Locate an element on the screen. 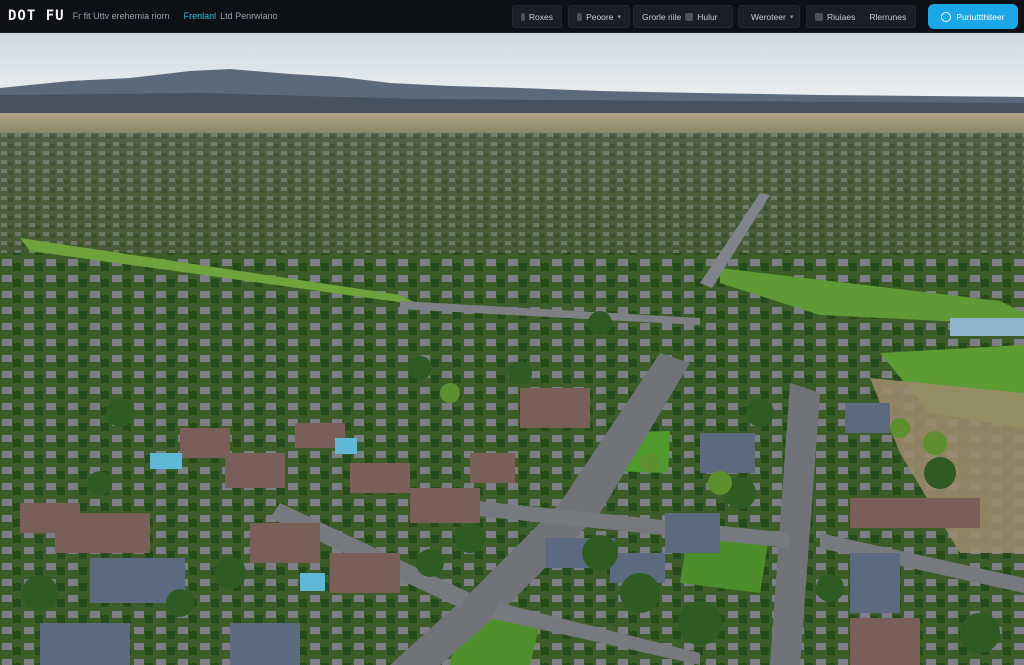  brand-subtitle: Fr fit Uttv erehemia riorn is located at coordinates (121, 16).